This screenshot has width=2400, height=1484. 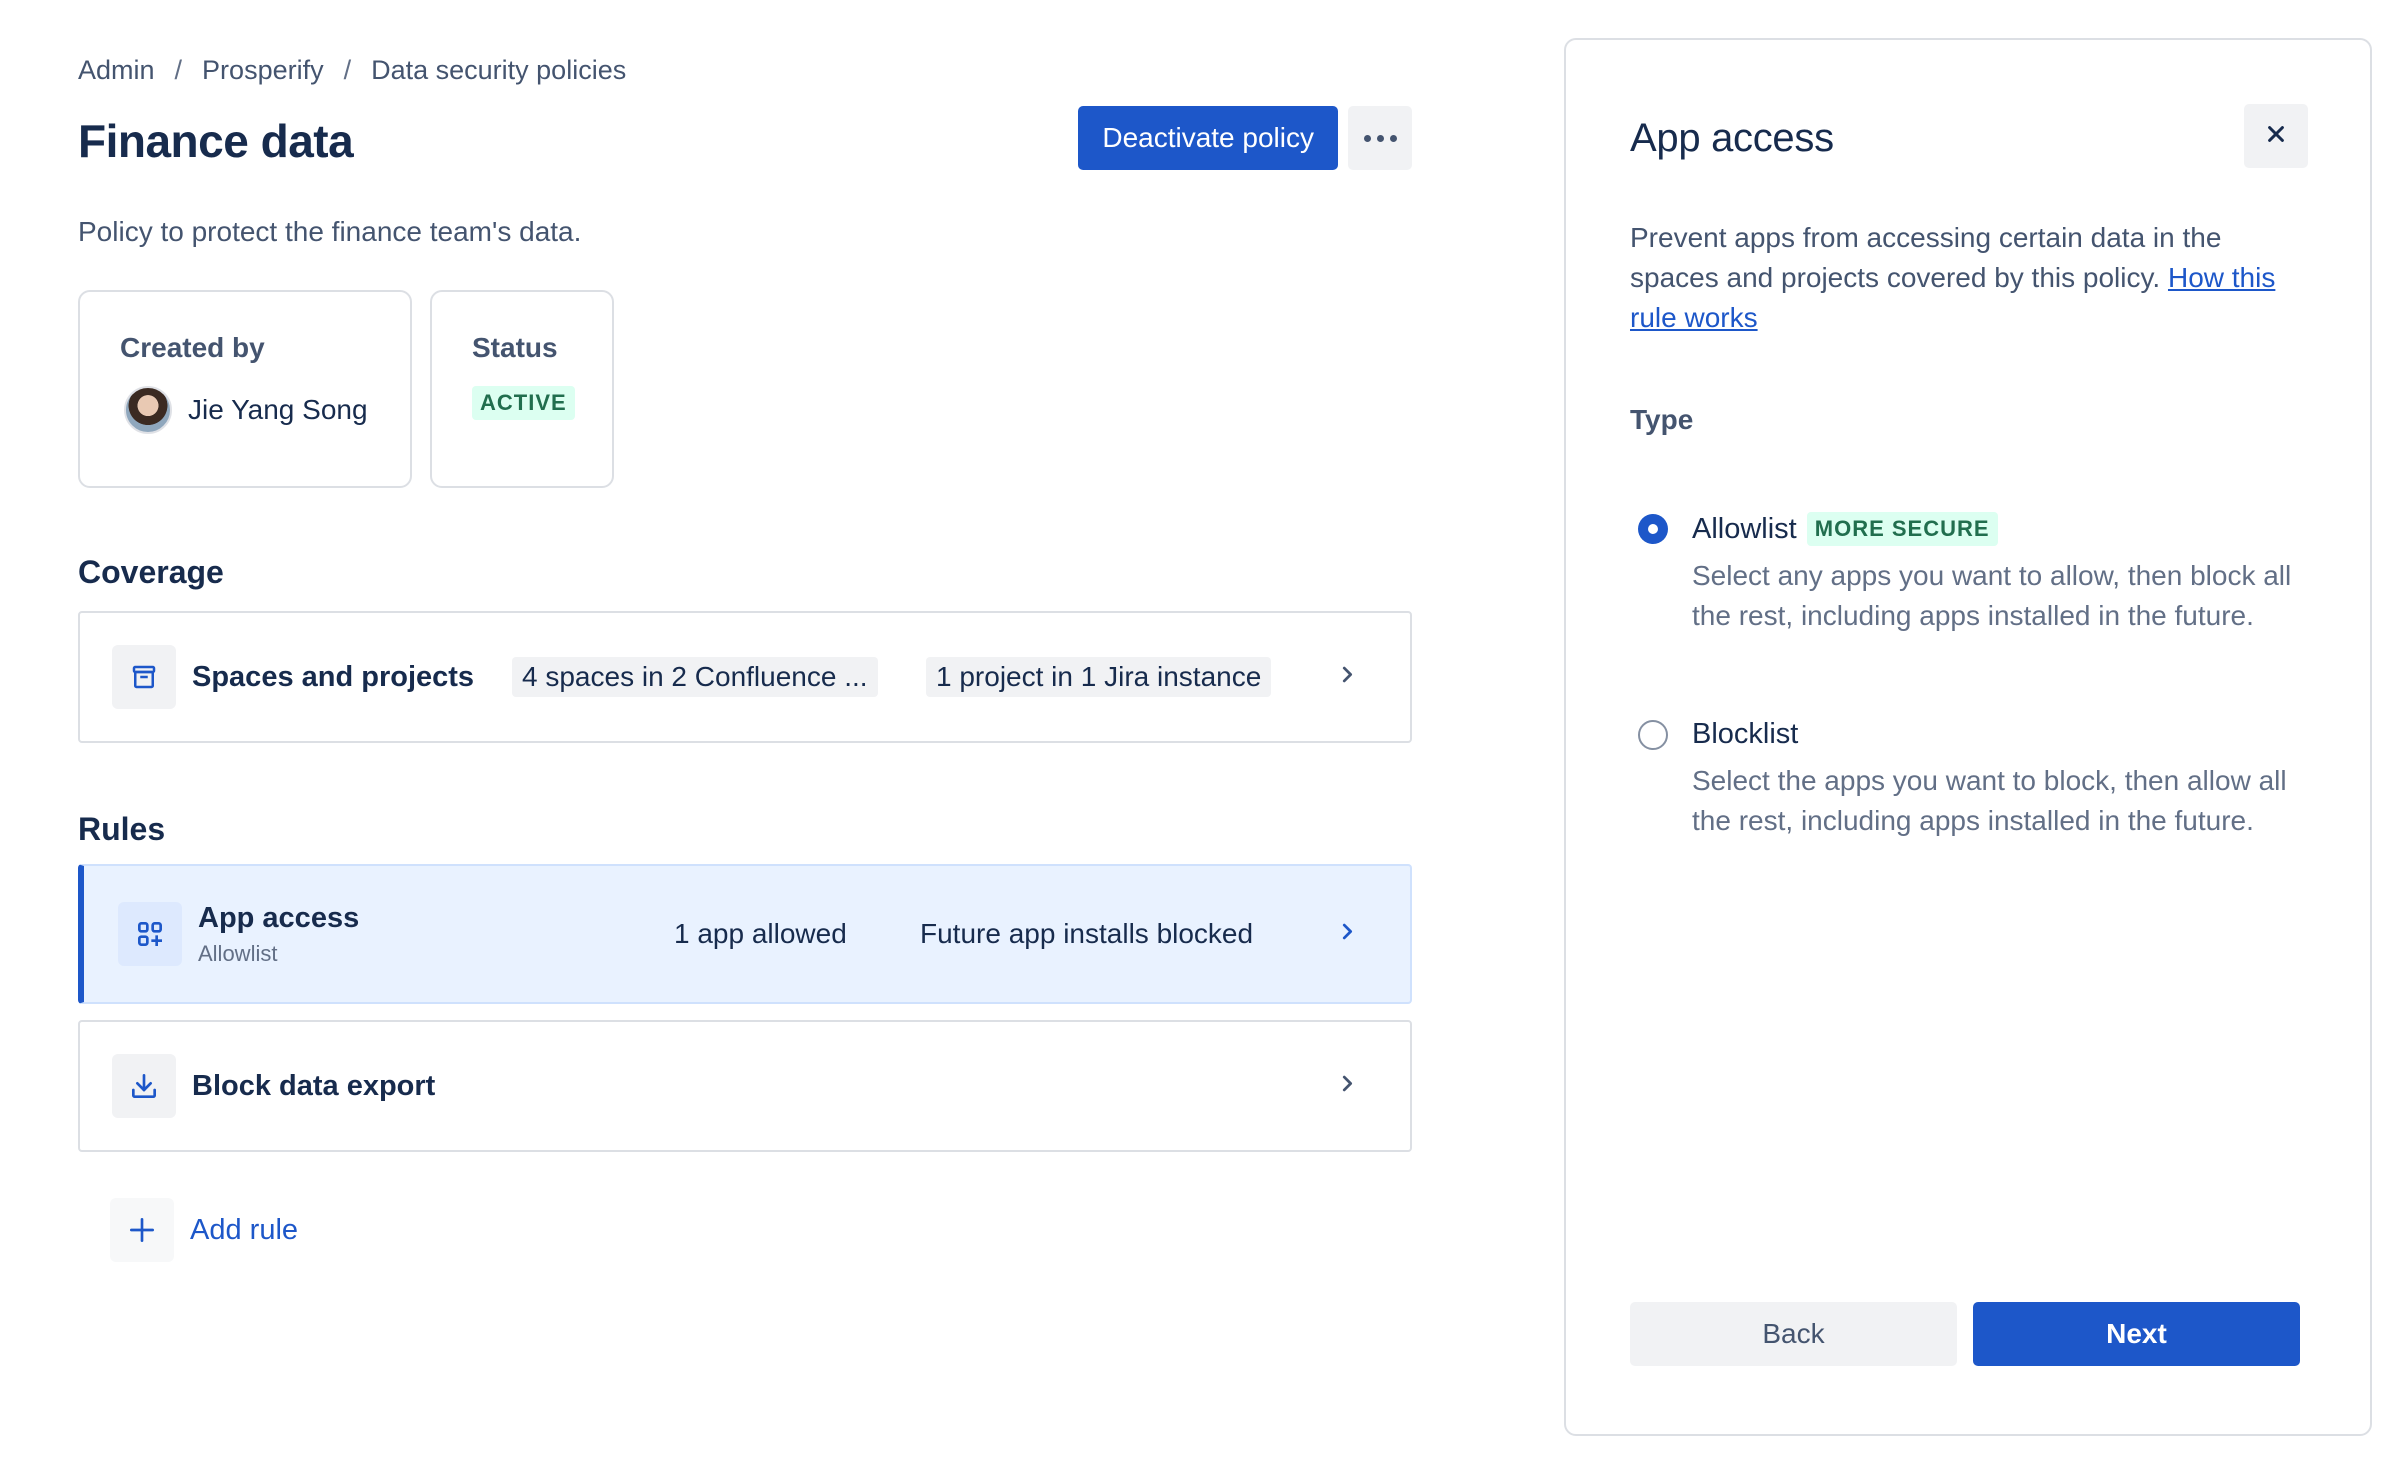 I want to click on close-panel-button, so click(x=2276, y=136).